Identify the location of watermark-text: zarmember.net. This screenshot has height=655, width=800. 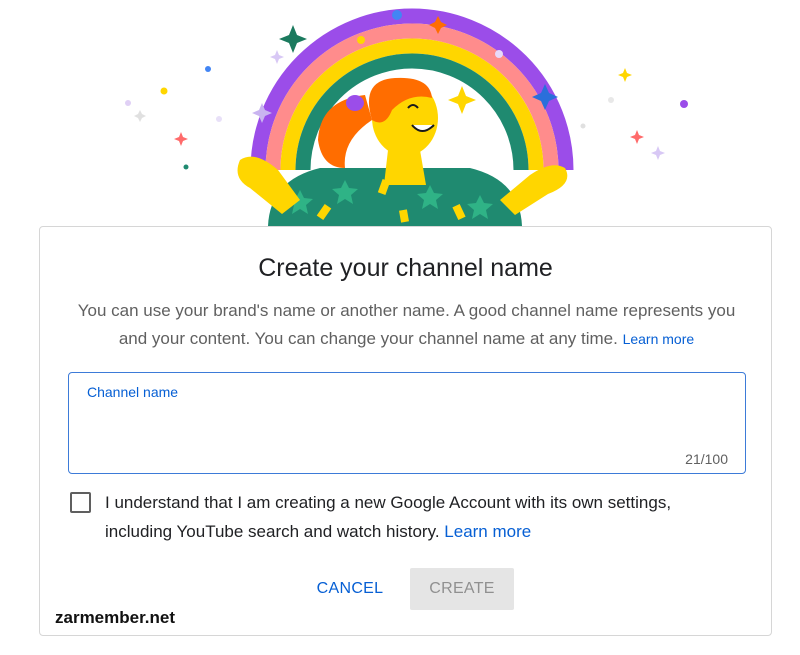
(115, 617).